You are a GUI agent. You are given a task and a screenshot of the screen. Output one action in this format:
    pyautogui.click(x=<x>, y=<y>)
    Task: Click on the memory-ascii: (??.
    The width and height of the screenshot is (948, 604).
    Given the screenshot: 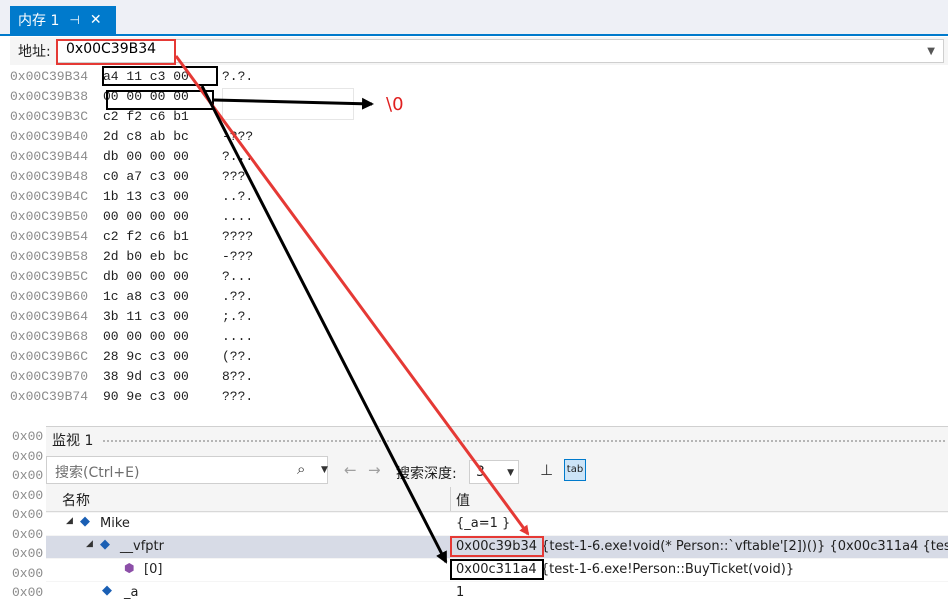 What is the action you would take?
    pyautogui.click(x=238, y=356)
    